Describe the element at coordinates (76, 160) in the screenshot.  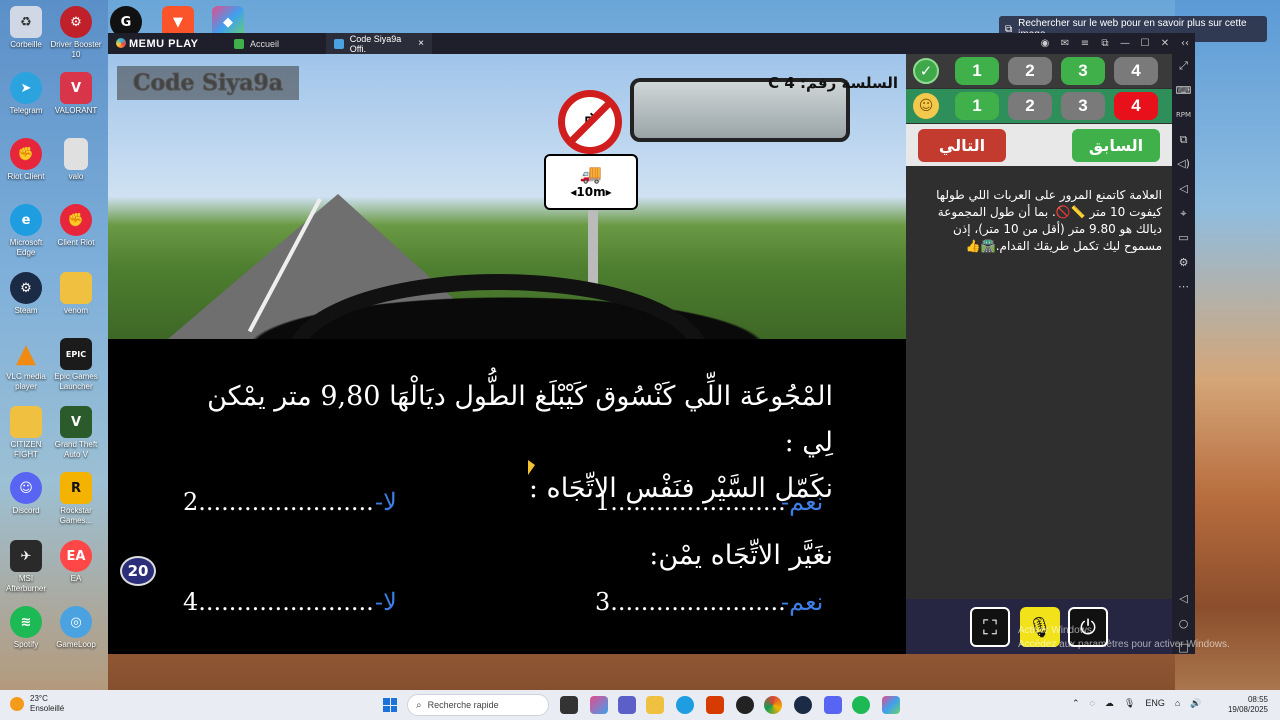
I see `desktop-icon-valo: valo` at that location.